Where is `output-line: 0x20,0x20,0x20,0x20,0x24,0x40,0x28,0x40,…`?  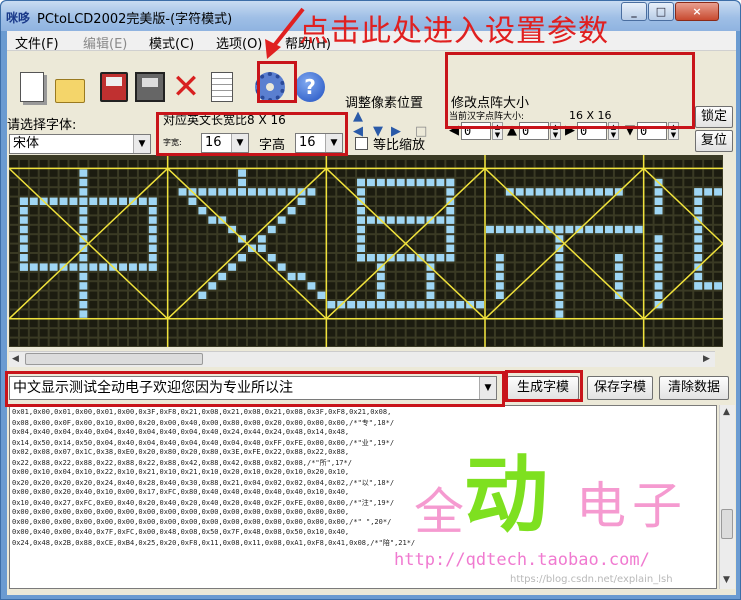
output-line: 0x20,0x20,0x20,0x20,0x24,0x40,0x28,0x40,… is located at coordinates (203, 483).